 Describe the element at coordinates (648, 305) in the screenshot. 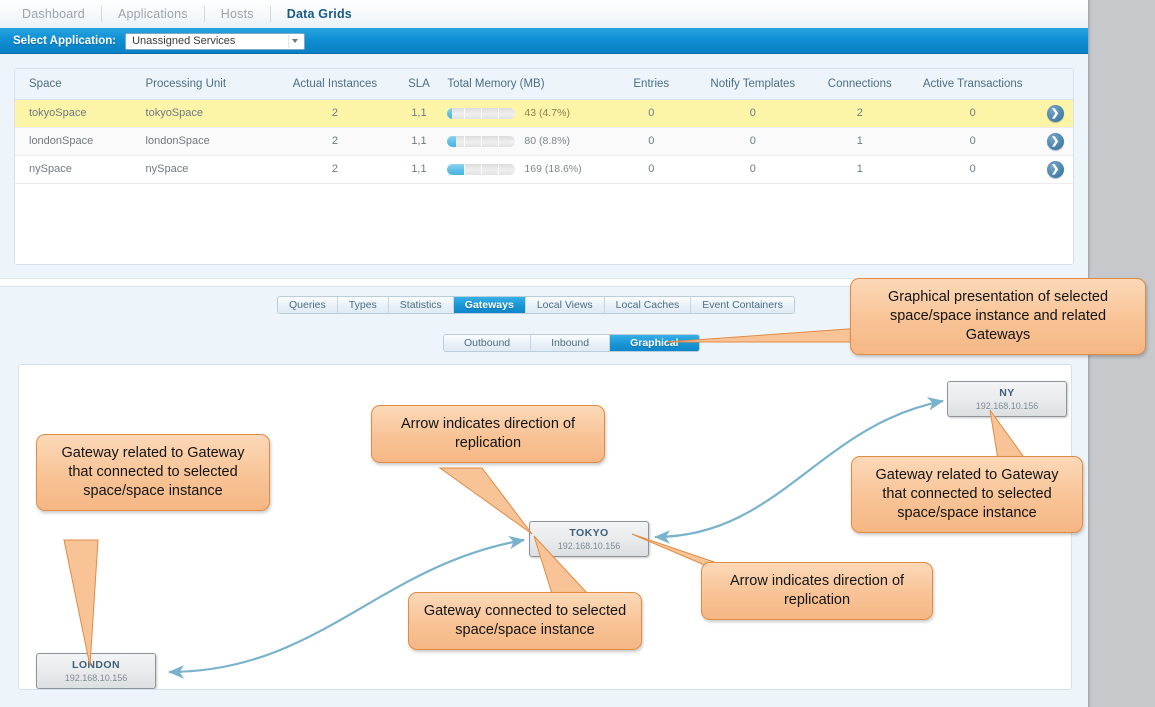

I see `tab-local-caches: Local Caches` at that location.